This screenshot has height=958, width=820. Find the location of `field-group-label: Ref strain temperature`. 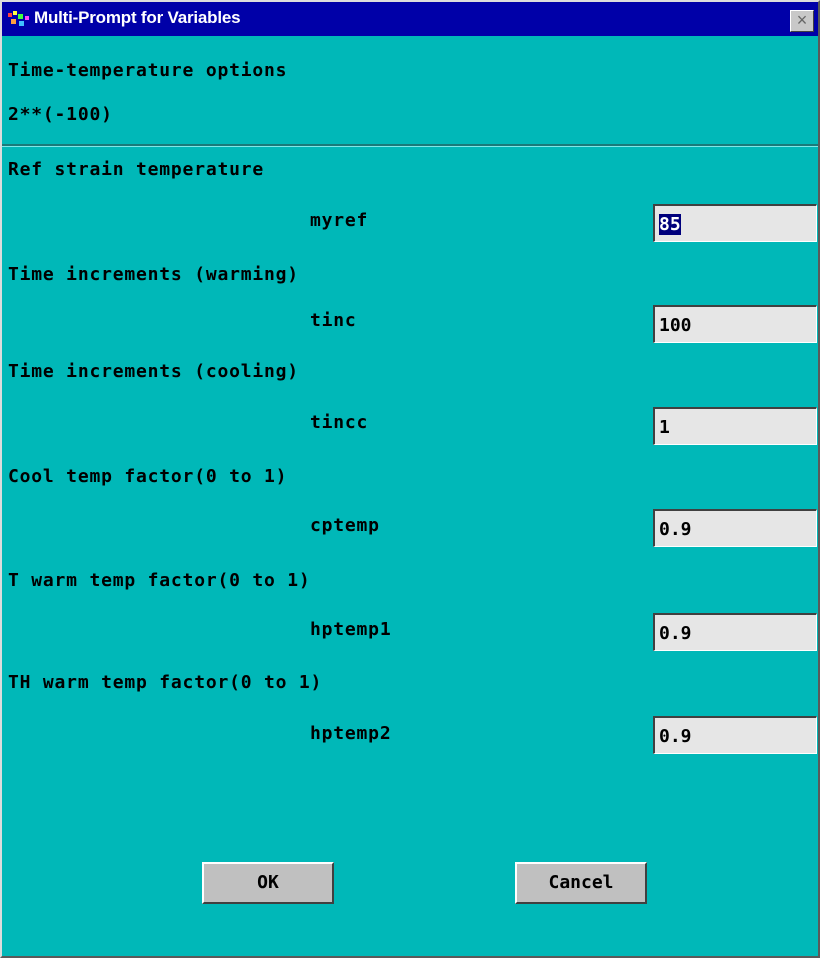

field-group-label: Ref strain temperature is located at coordinates (136, 169).